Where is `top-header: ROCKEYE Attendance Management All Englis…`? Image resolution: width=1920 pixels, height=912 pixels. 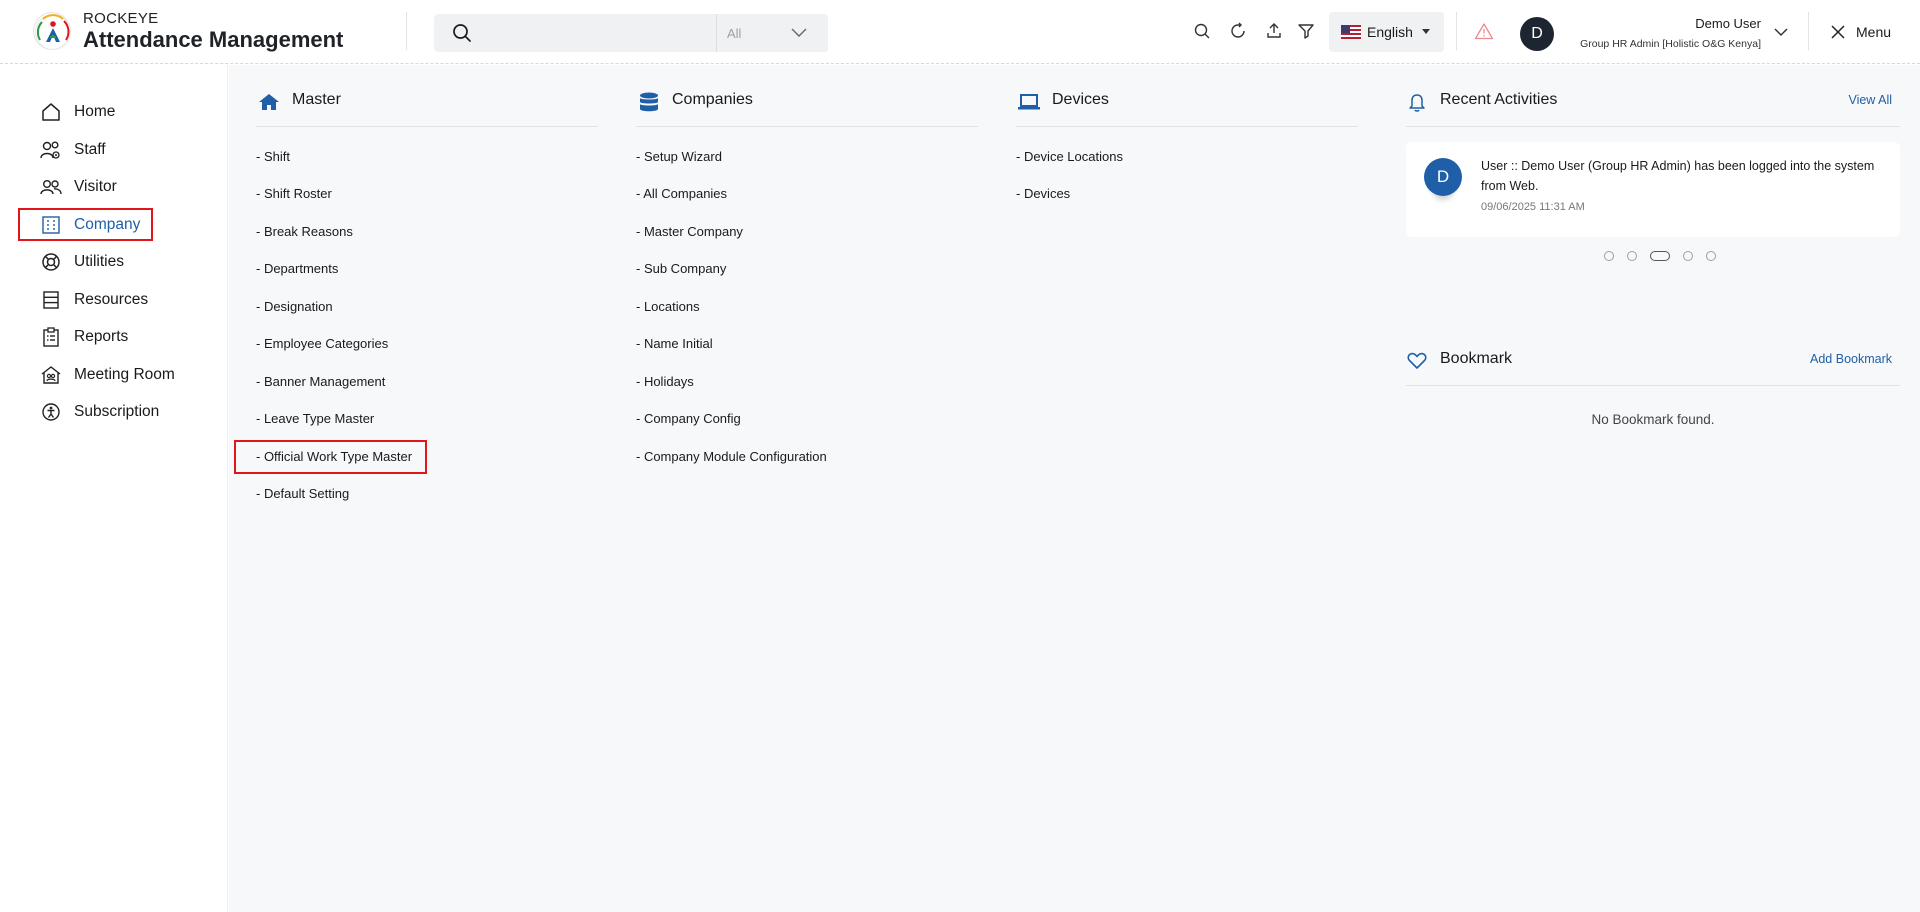 top-header: ROCKEYE Attendance Management All Englis… is located at coordinates (960, 32).